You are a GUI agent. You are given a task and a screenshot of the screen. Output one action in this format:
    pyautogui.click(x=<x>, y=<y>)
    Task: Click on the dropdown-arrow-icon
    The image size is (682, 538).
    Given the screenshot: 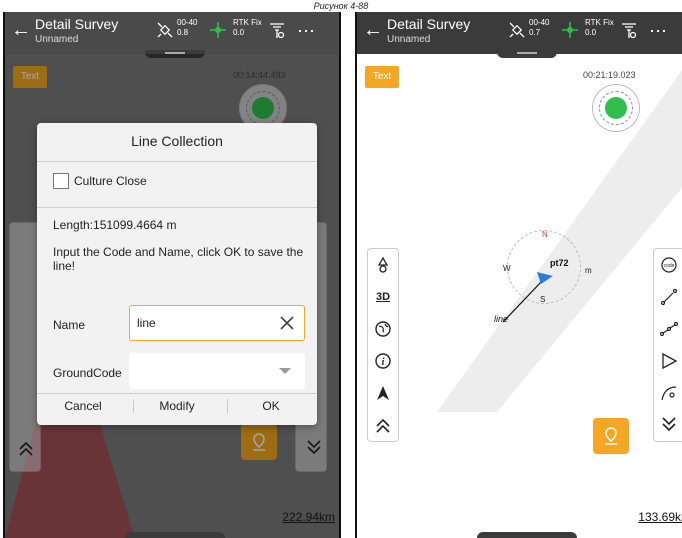 What is the action you would take?
    pyautogui.click(x=285, y=371)
    